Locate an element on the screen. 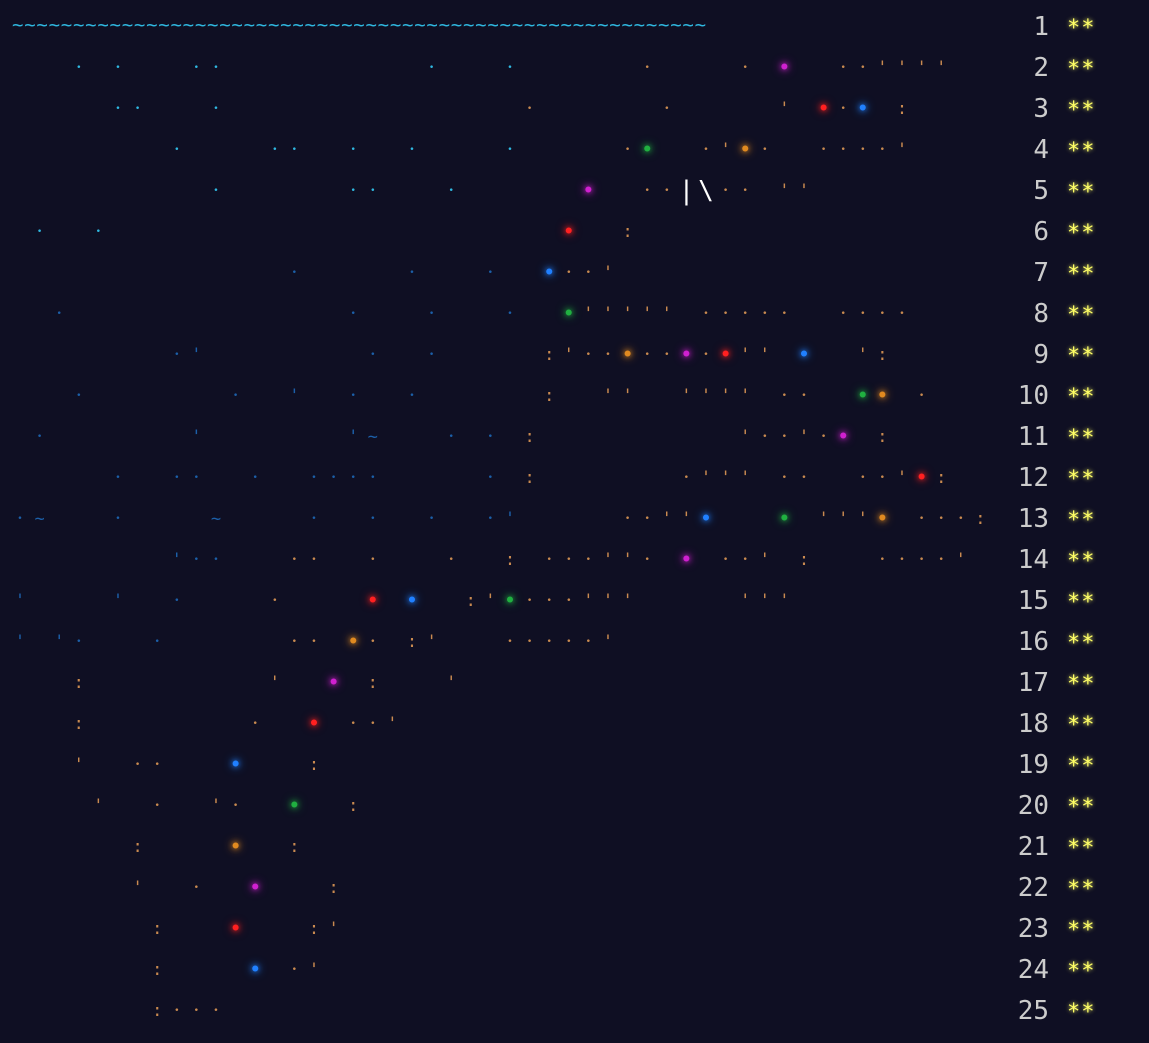  day-number: 20 is located at coordinates (1033, 806).